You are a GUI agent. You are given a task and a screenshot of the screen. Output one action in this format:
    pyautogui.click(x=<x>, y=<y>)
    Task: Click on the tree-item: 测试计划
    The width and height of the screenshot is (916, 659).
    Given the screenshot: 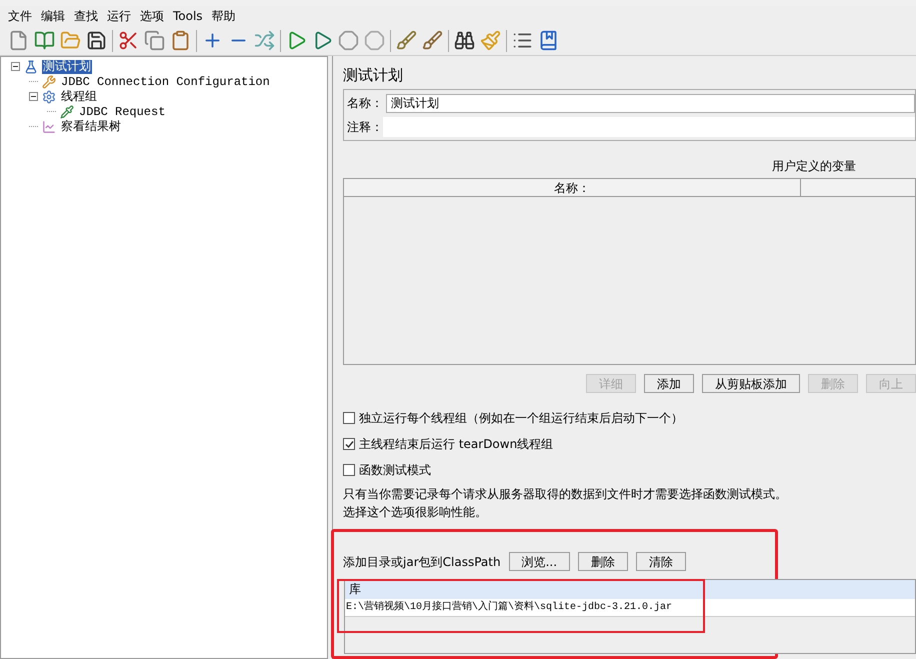 What is the action you would take?
    pyautogui.click(x=67, y=67)
    